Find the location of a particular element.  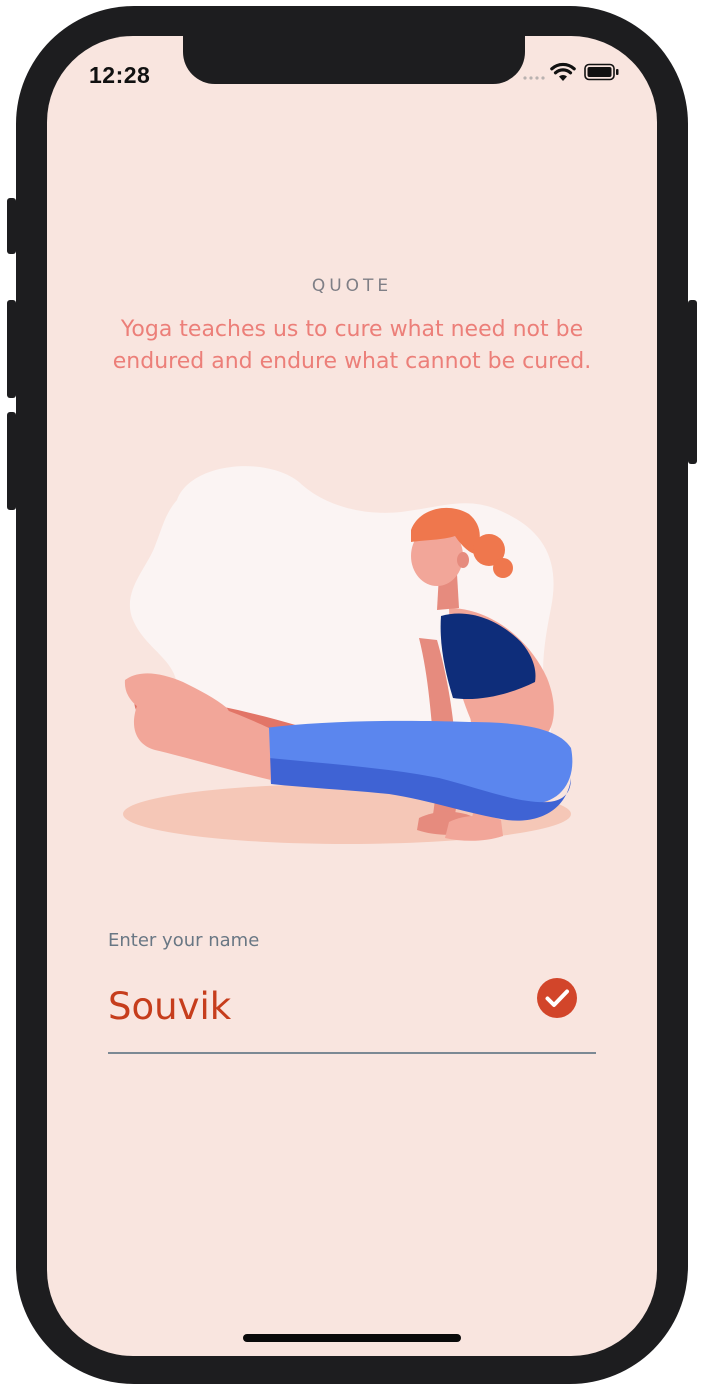

mute-switch is located at coordinates (11, 226).